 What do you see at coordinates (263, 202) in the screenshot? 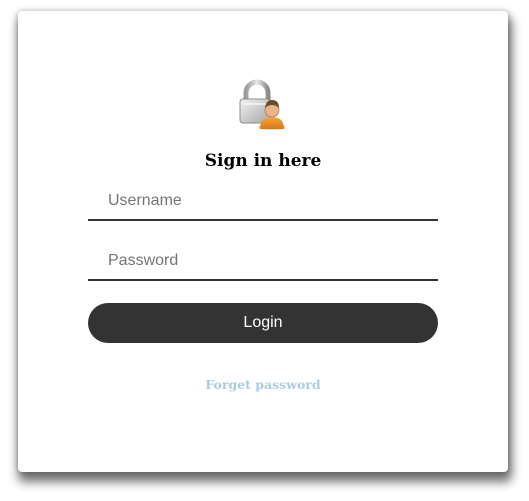
I see `username-input` at bounding box center [263, 202].